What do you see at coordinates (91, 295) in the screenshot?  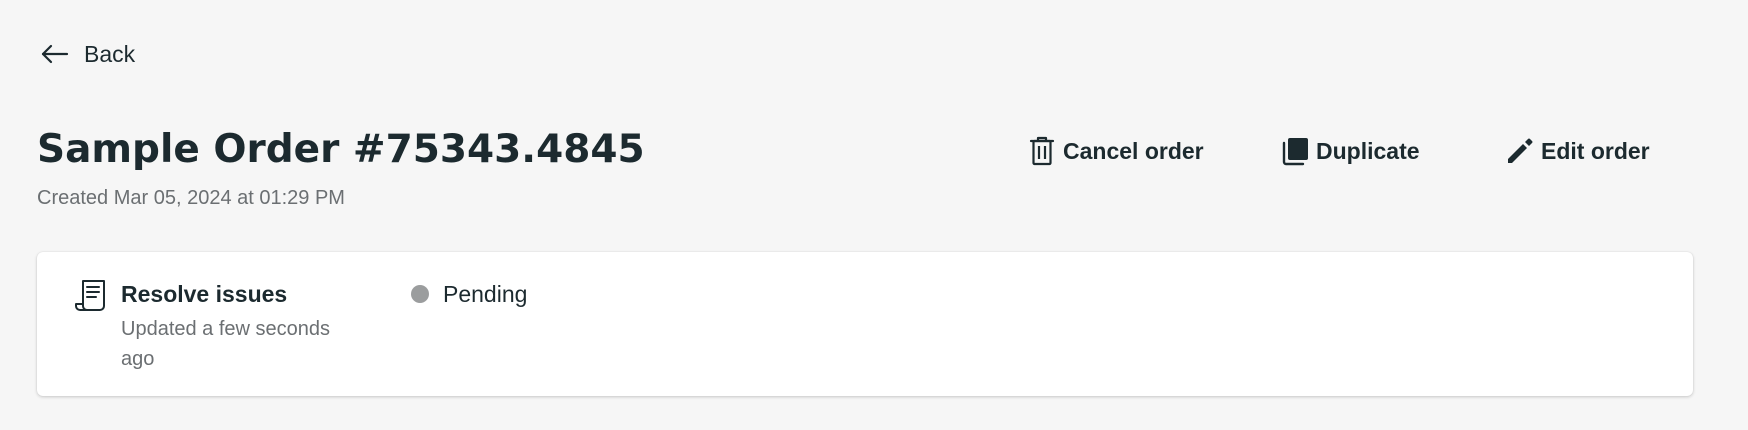 I see `receipt-icon` at bounding box center [91, 295].